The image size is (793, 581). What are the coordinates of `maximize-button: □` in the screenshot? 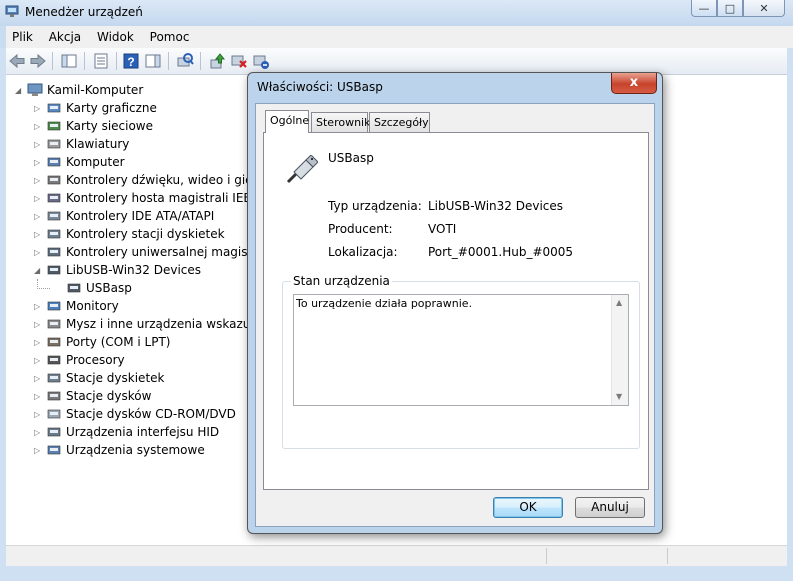 It's located at (730, 8).